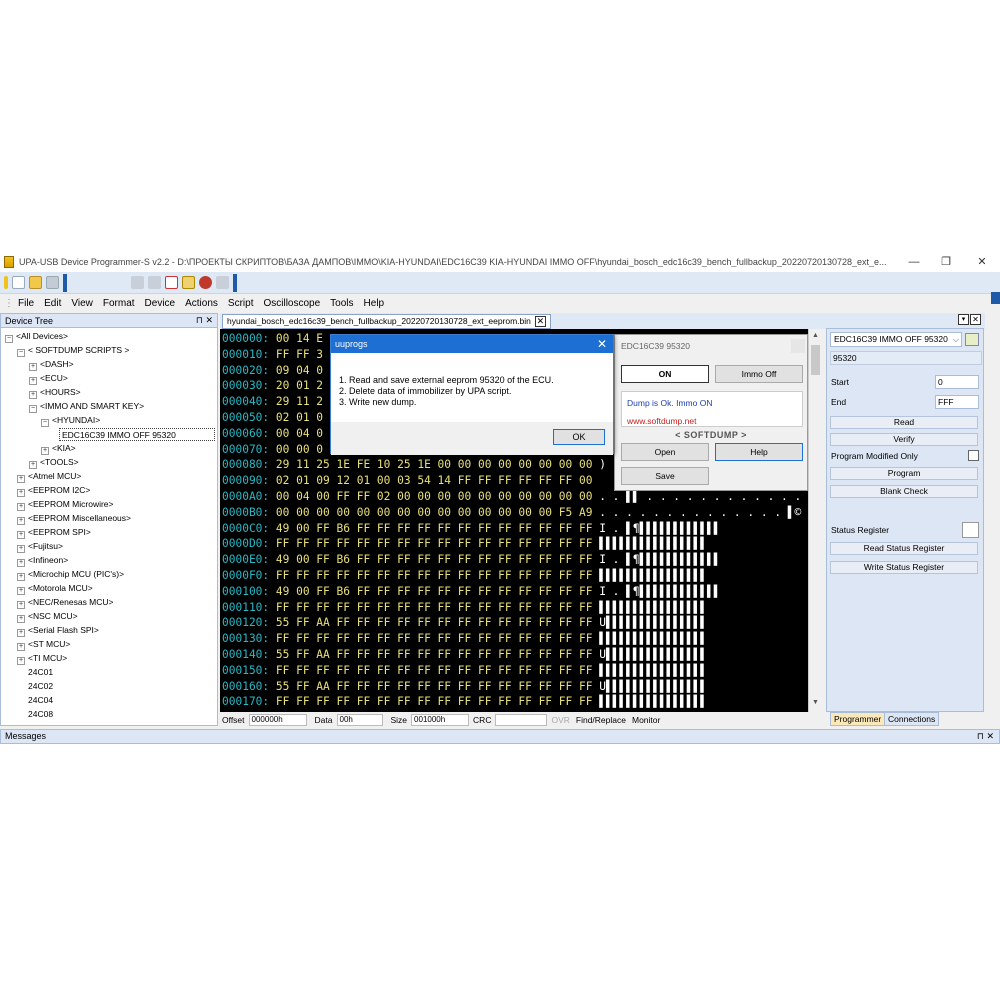 The image size is (1000, 1000). Describe the element at coordinates (973, 455) in the screenshot. I see `program-modified-only-checkbox` at that location.